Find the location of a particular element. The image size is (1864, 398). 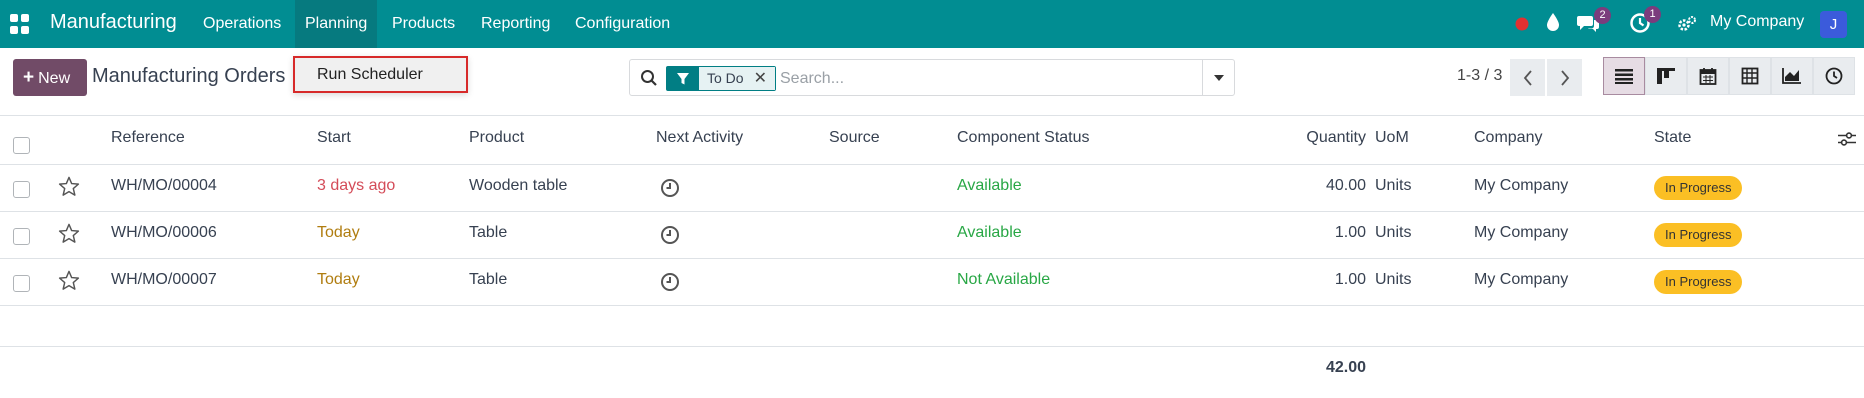

menu-configuration: Configuration is located at coordinates (622, 24).